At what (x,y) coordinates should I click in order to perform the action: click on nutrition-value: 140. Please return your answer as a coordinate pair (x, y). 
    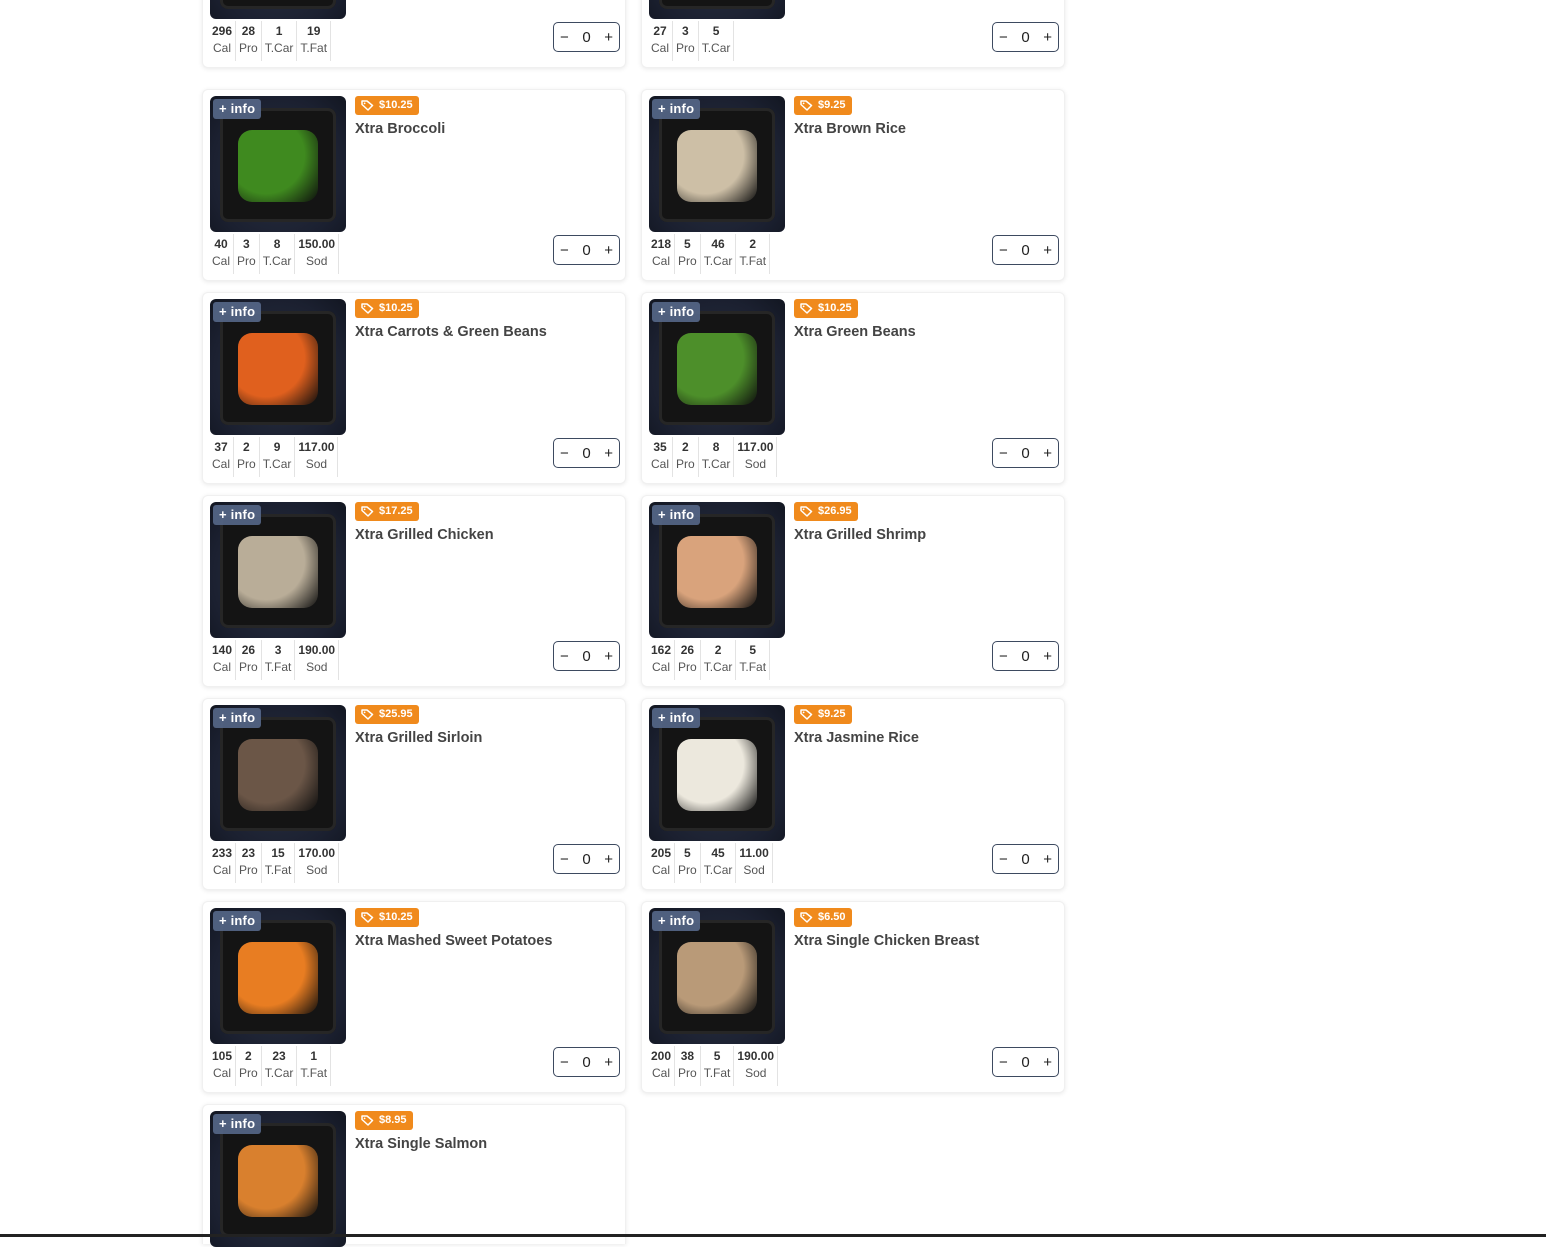
    Looking at the image, I should click on (222, 650).